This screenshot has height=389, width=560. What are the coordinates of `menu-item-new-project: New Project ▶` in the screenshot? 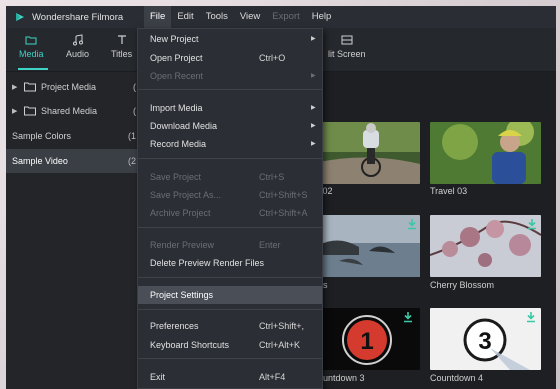 It's located at (230, 39).